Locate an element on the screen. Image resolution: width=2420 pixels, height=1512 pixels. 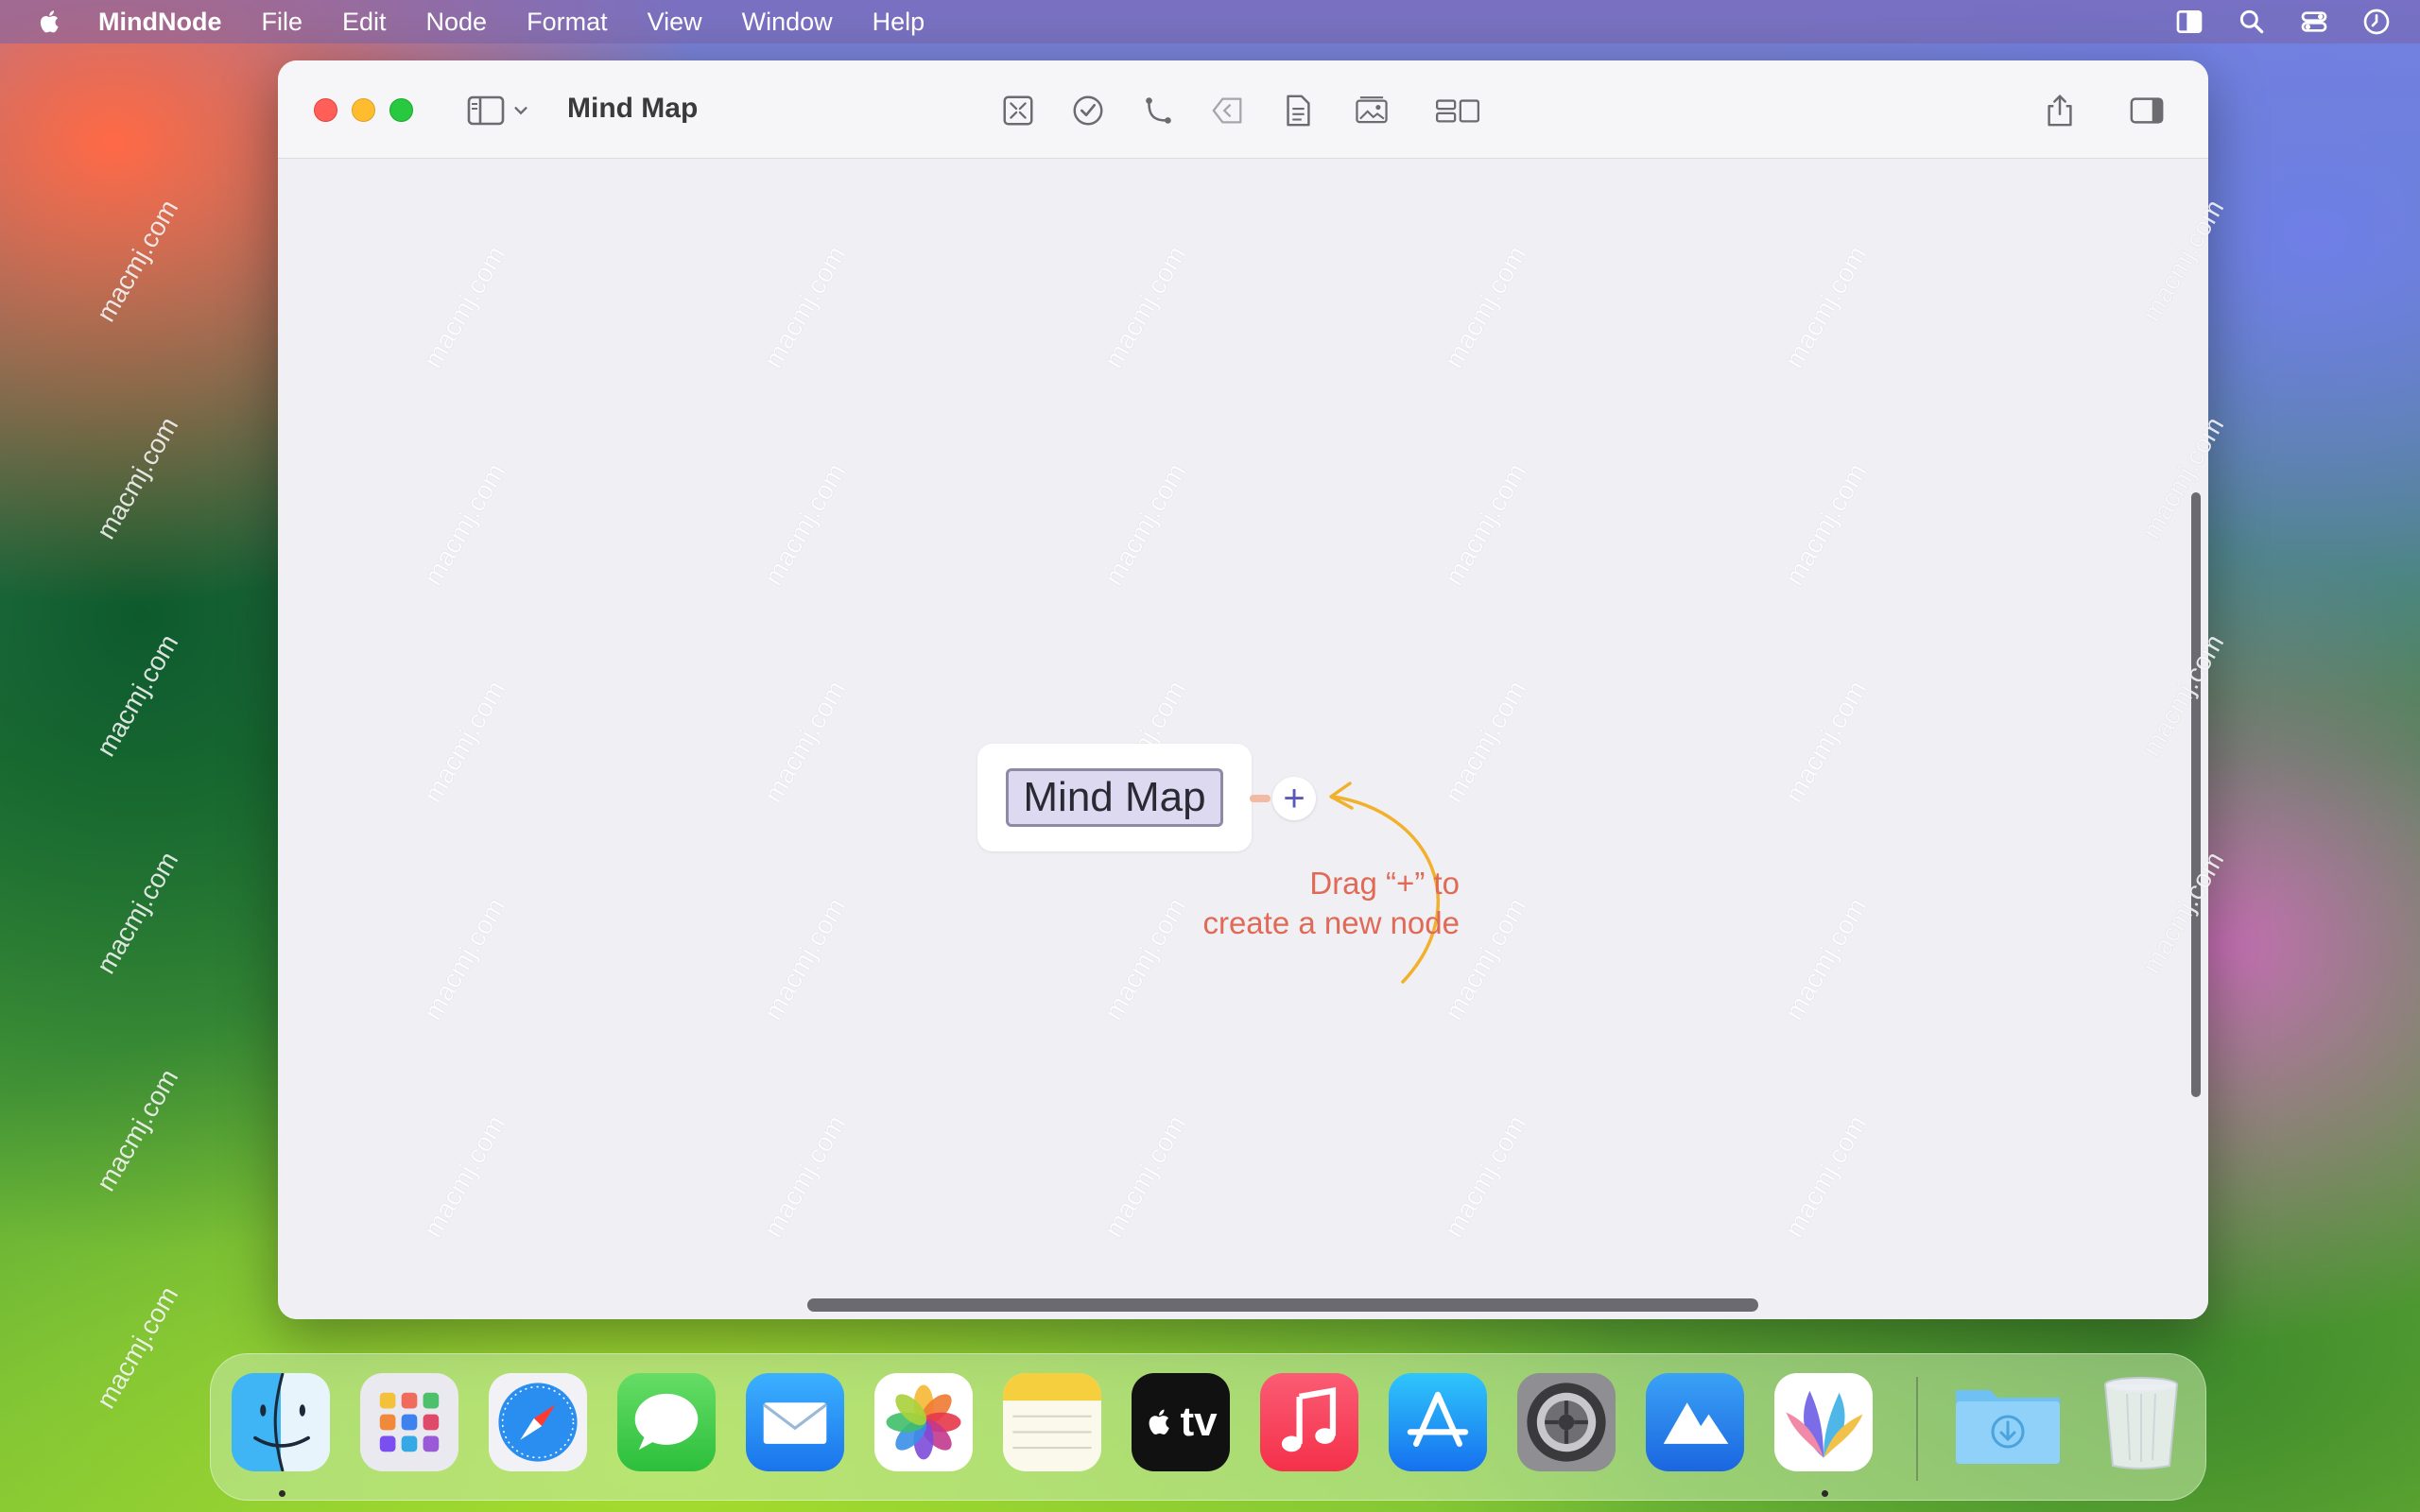
dock-safari is located at coordinates (538, 1422).